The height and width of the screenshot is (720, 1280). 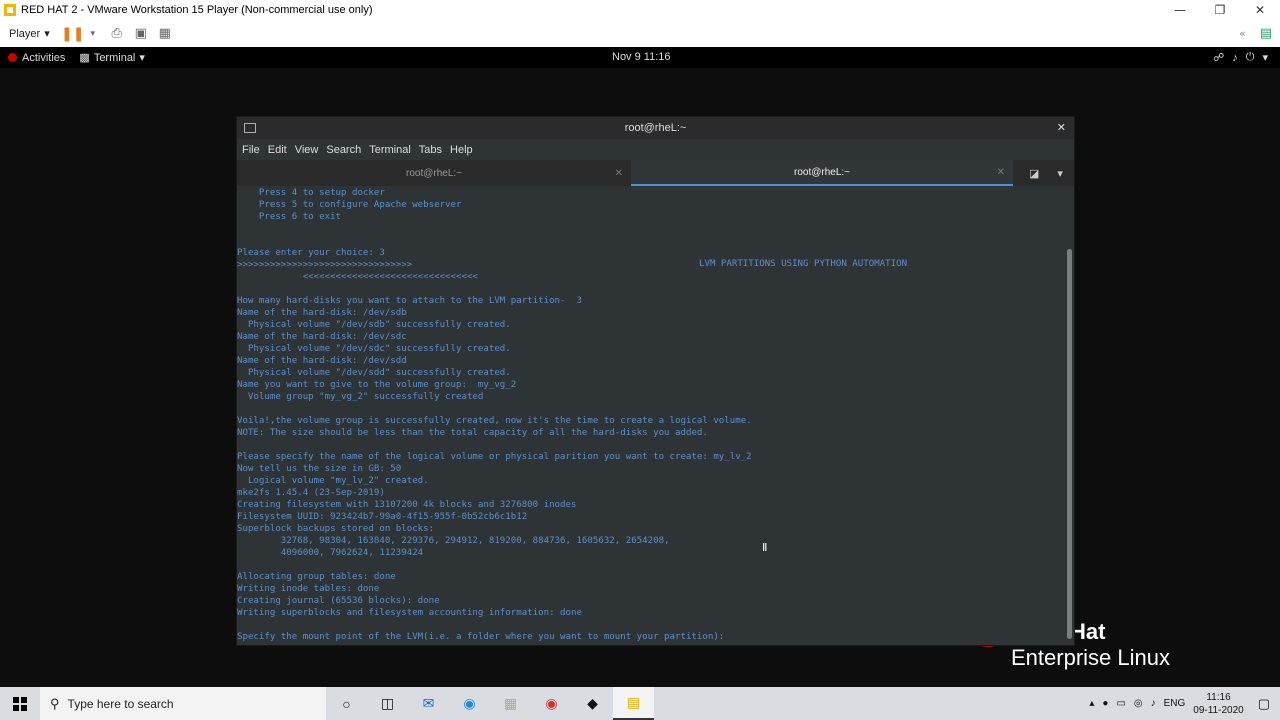 I want to click on task-view-icon: ◫, so click(x=387, y=703).